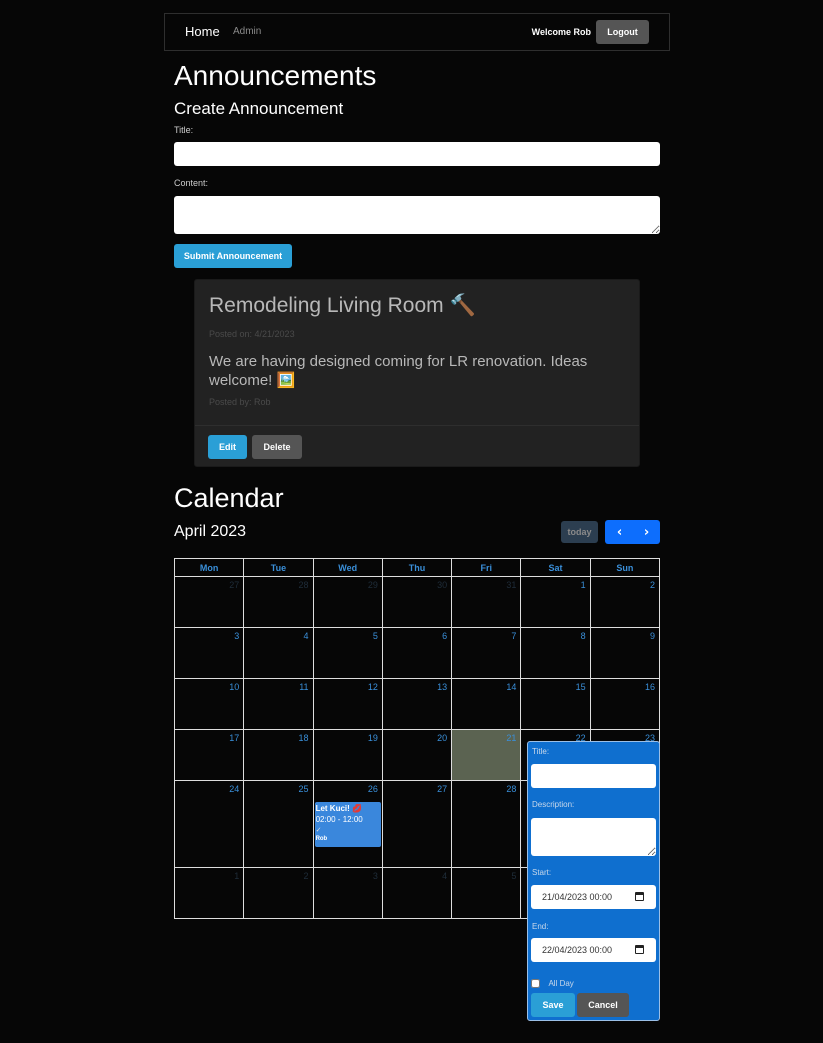 This screenshot has width=823, height=1043. What do you see at coordinates (252, 334) in the screenshot?
I see `announcement-date: Posted on: 4/21/2023` at bounding box center [252, 334].